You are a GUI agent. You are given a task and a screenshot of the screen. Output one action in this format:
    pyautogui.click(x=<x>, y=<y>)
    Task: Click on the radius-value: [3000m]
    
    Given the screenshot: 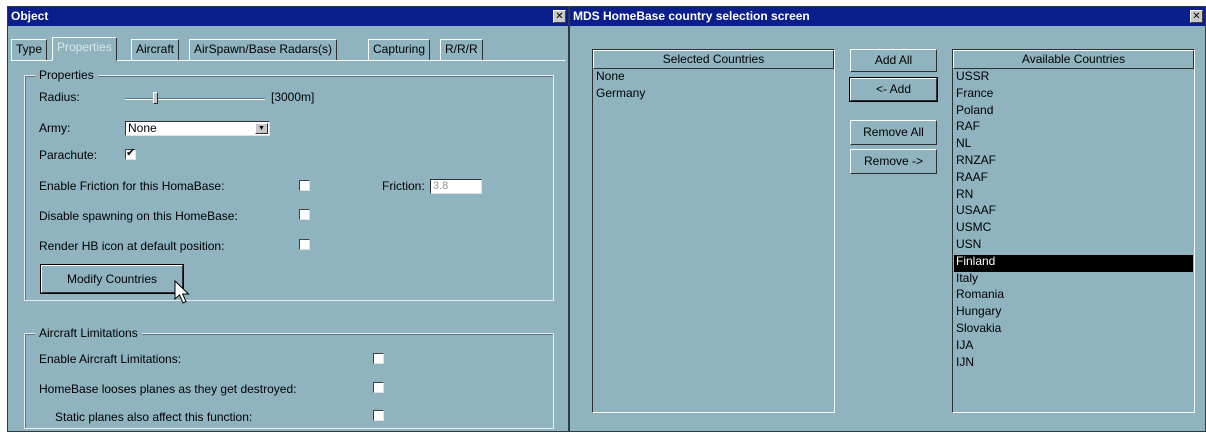 What is the action you would take?
    pyautogui.click(x=293, y=97)
    